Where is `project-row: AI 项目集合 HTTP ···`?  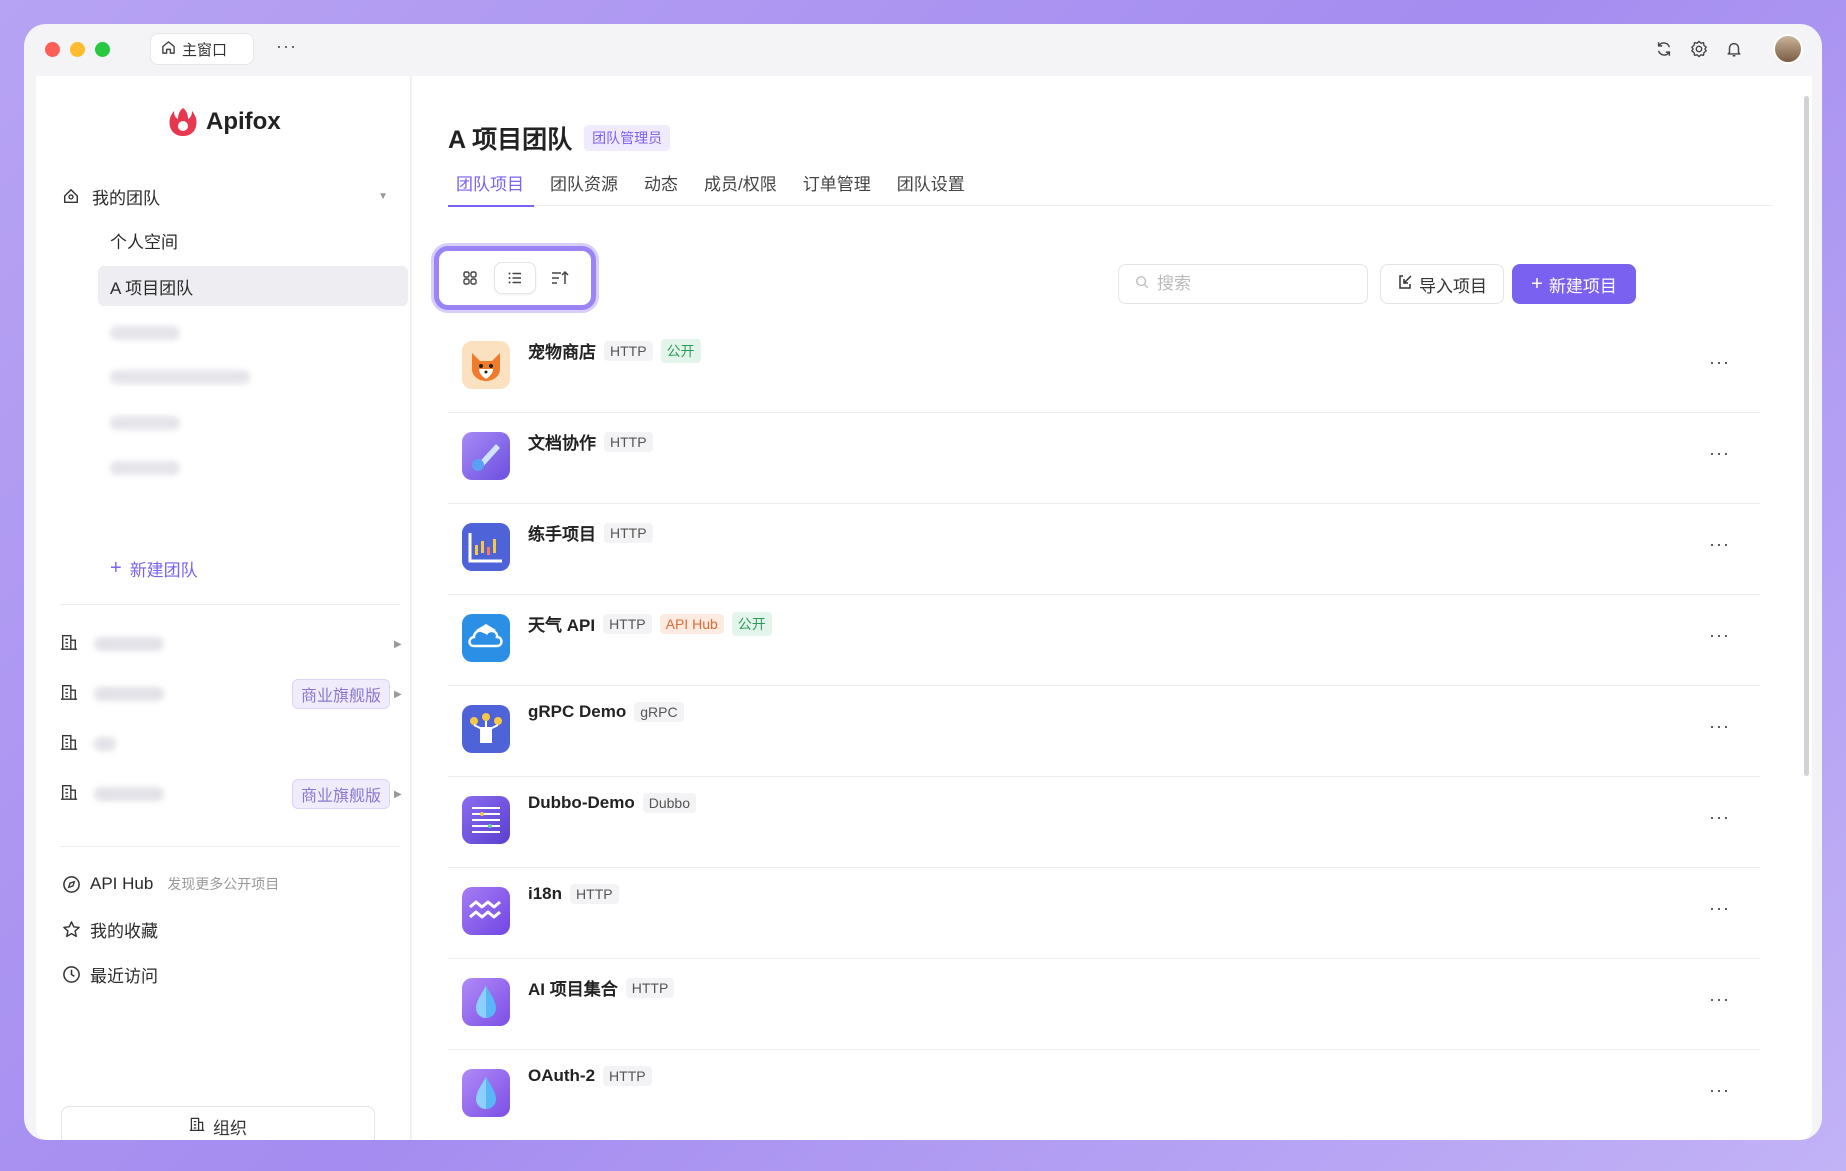 project-row: AI 项目集合 HTTP ··· is located at coordinates (1104, 1004).